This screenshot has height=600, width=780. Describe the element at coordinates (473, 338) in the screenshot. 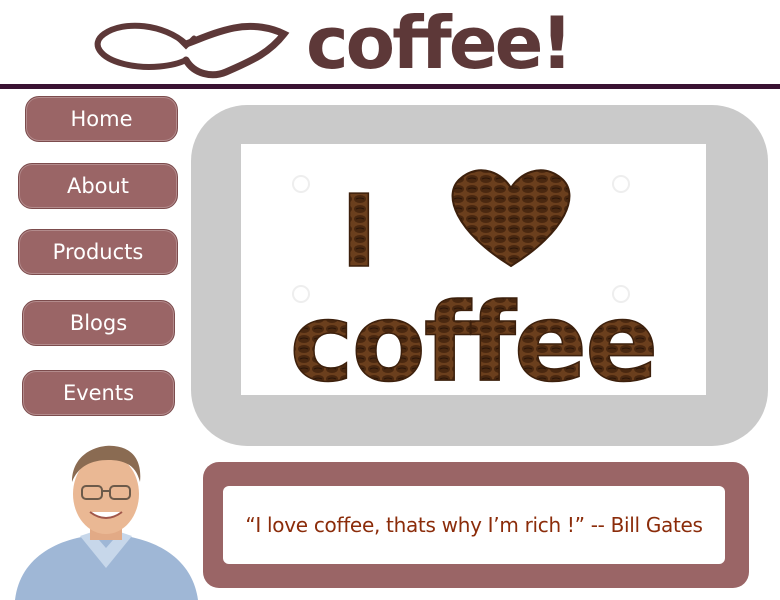

I see `hero-word-coffee: coffee` at that location.